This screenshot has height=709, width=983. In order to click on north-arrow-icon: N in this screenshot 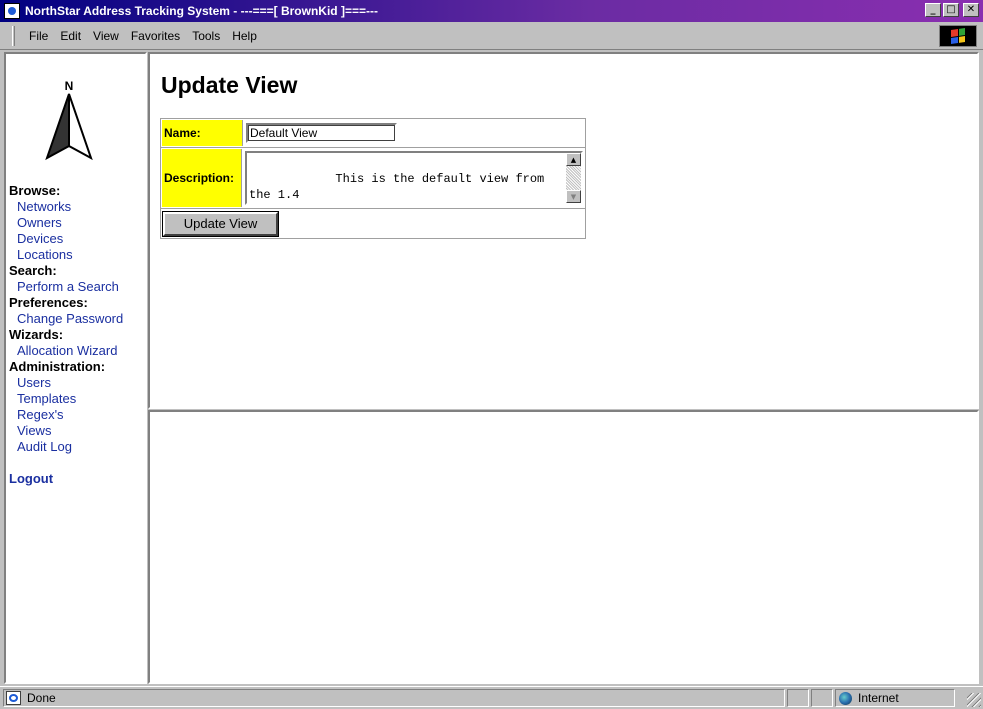, I will do `click(69, 120)`.